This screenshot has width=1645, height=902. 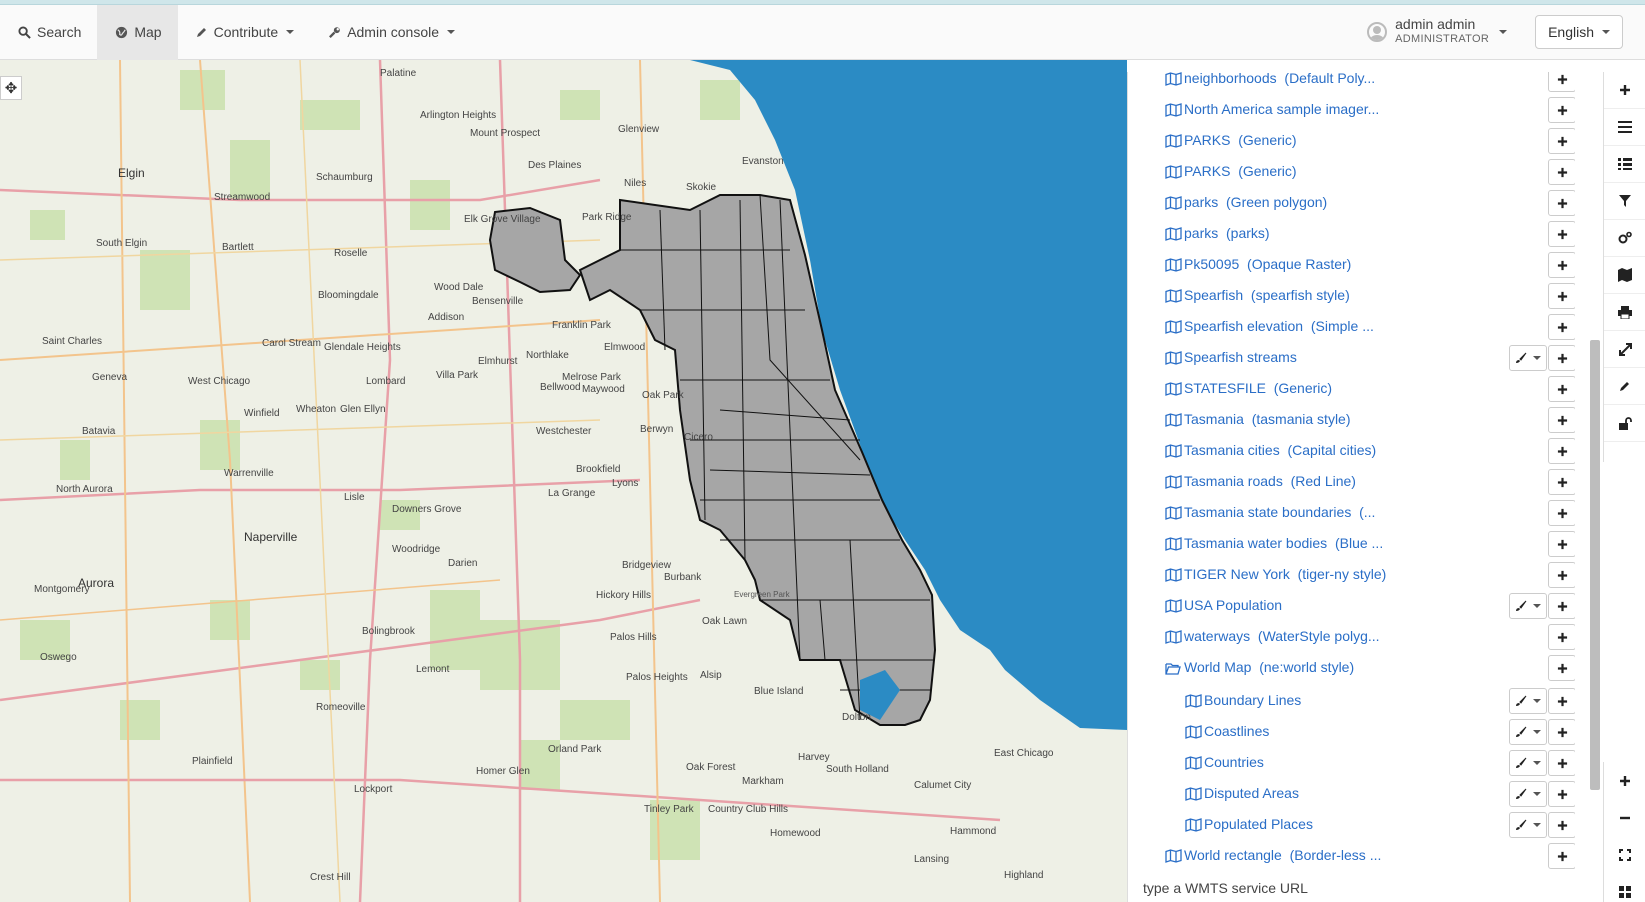 What do you see at coordinates (48, 32) in the screenshot?
I see `nav-search: Search` at bounding box center [48, 32].